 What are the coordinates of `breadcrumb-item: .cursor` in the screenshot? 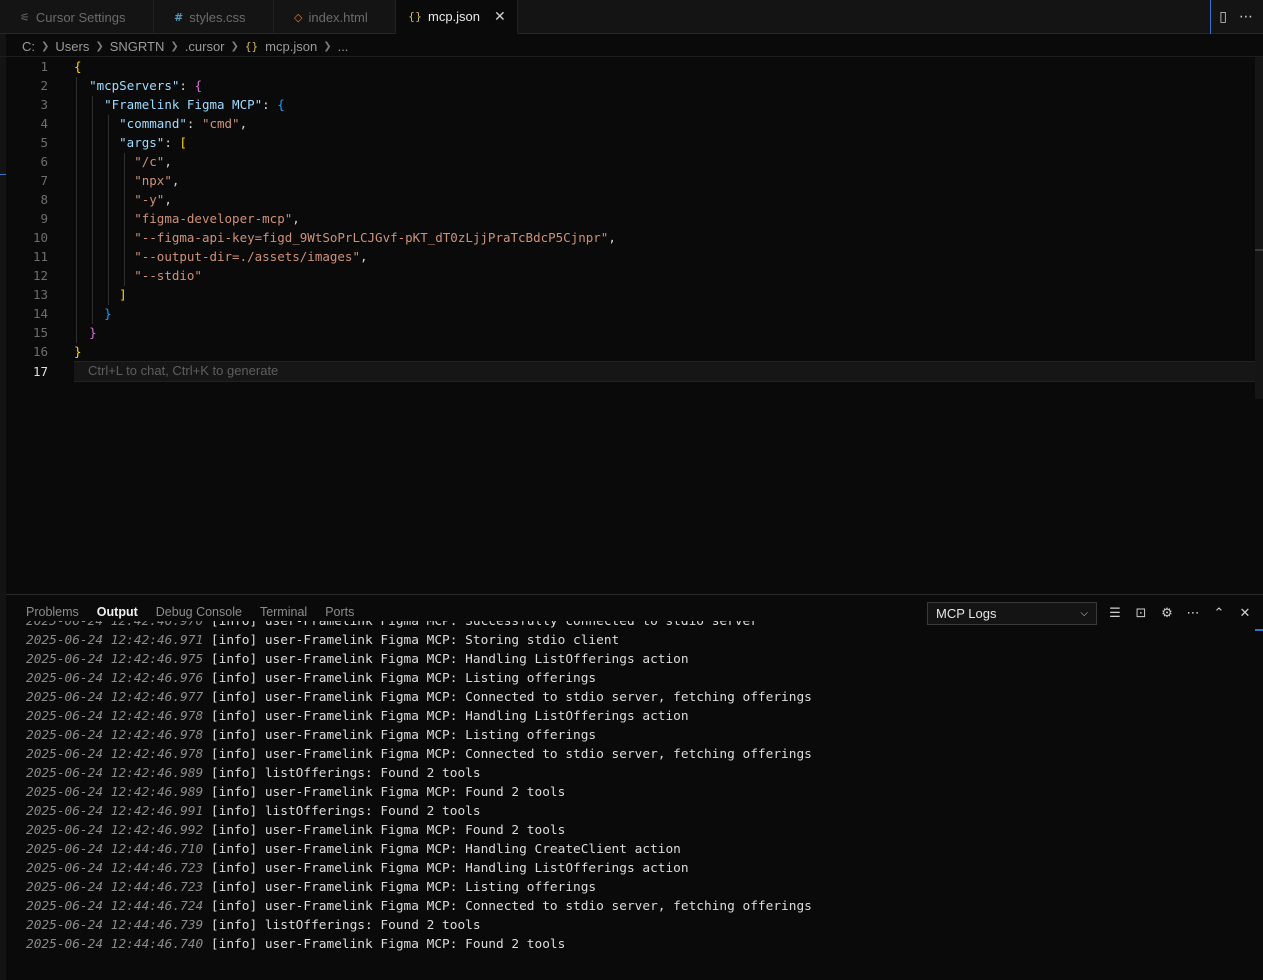 It's located at (205, 46).